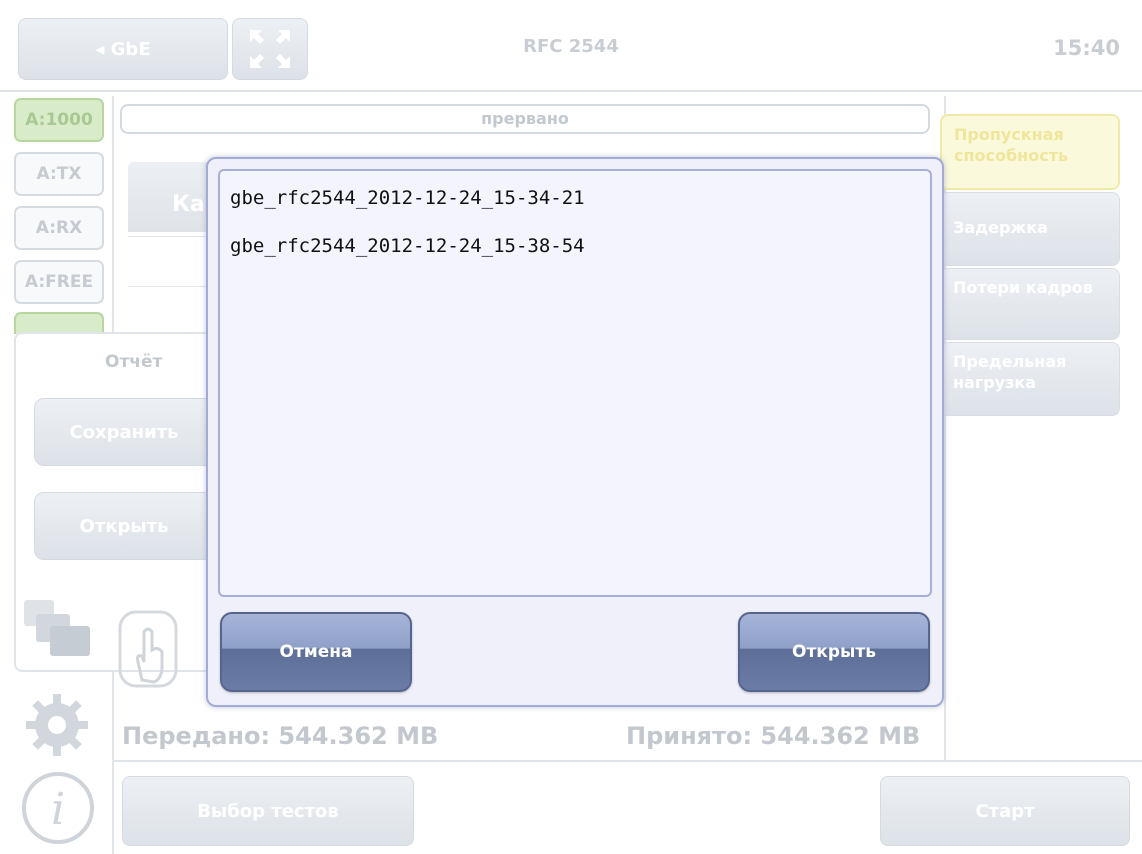  Describe the element at coordinates (168, 197) in the screenshot. I see `table-header: Ка` at that location.